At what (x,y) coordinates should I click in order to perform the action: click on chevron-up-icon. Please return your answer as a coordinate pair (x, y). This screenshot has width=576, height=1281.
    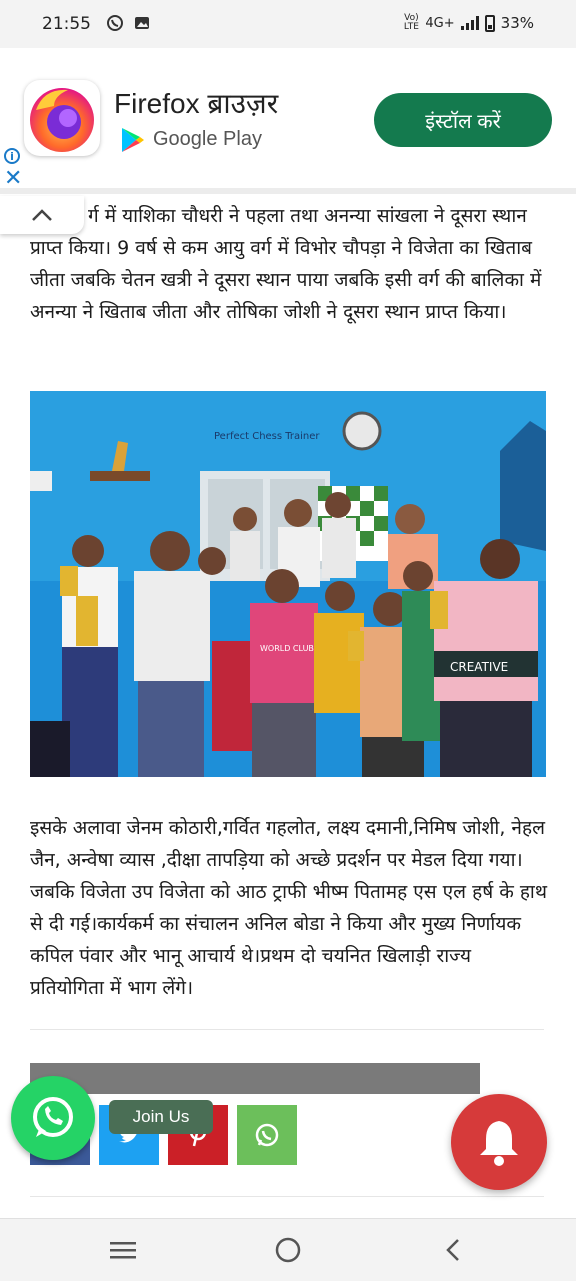
    Looking at the image, I should click on (42, 215).